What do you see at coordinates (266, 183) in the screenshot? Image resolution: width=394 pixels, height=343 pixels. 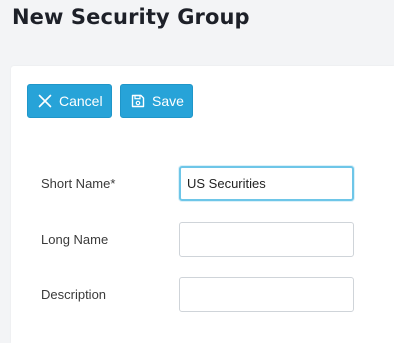 I see `short-name-input` at bounding box center [266, 183].